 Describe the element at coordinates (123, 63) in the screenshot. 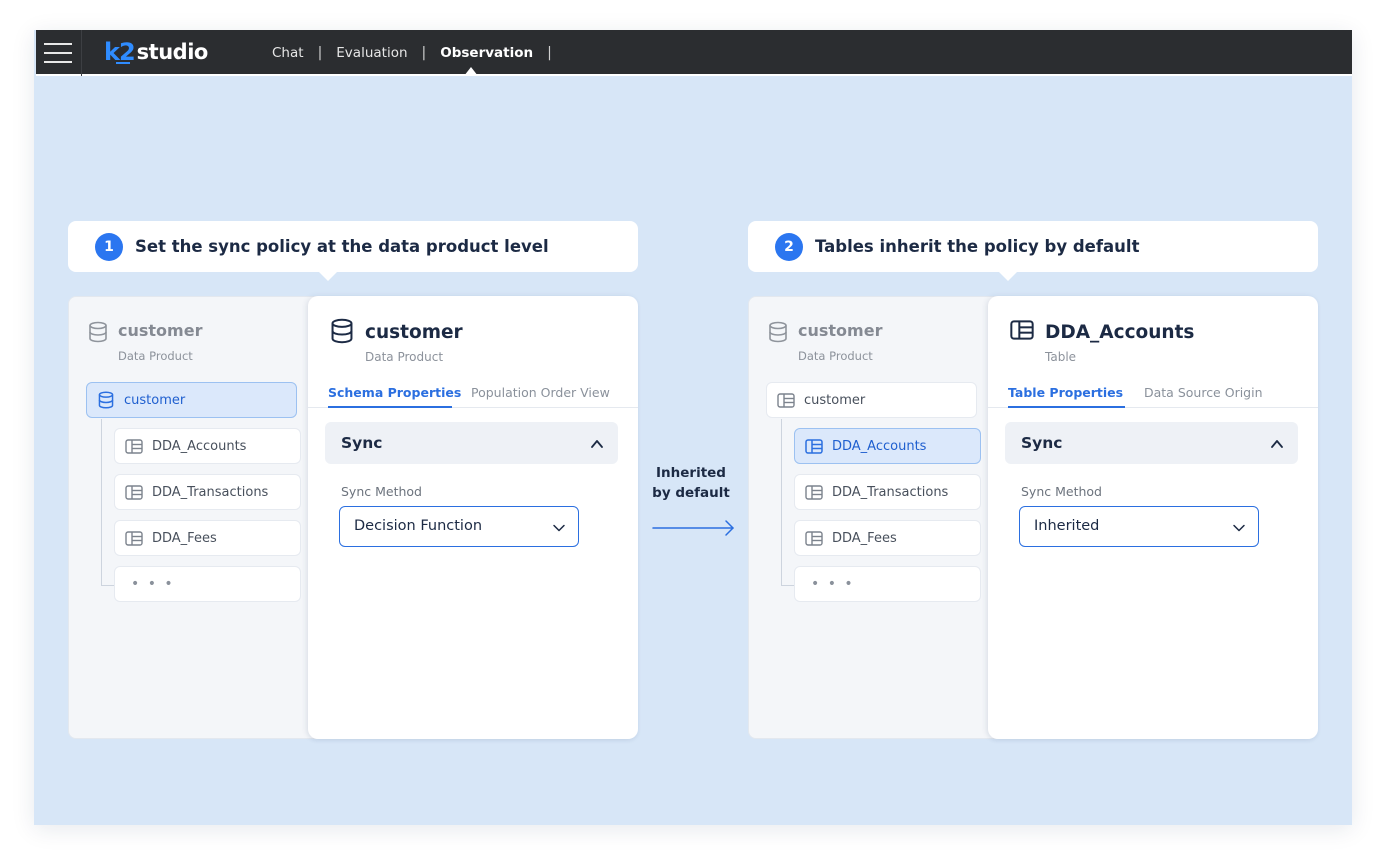

I see `brand-k2-underline` at that location.